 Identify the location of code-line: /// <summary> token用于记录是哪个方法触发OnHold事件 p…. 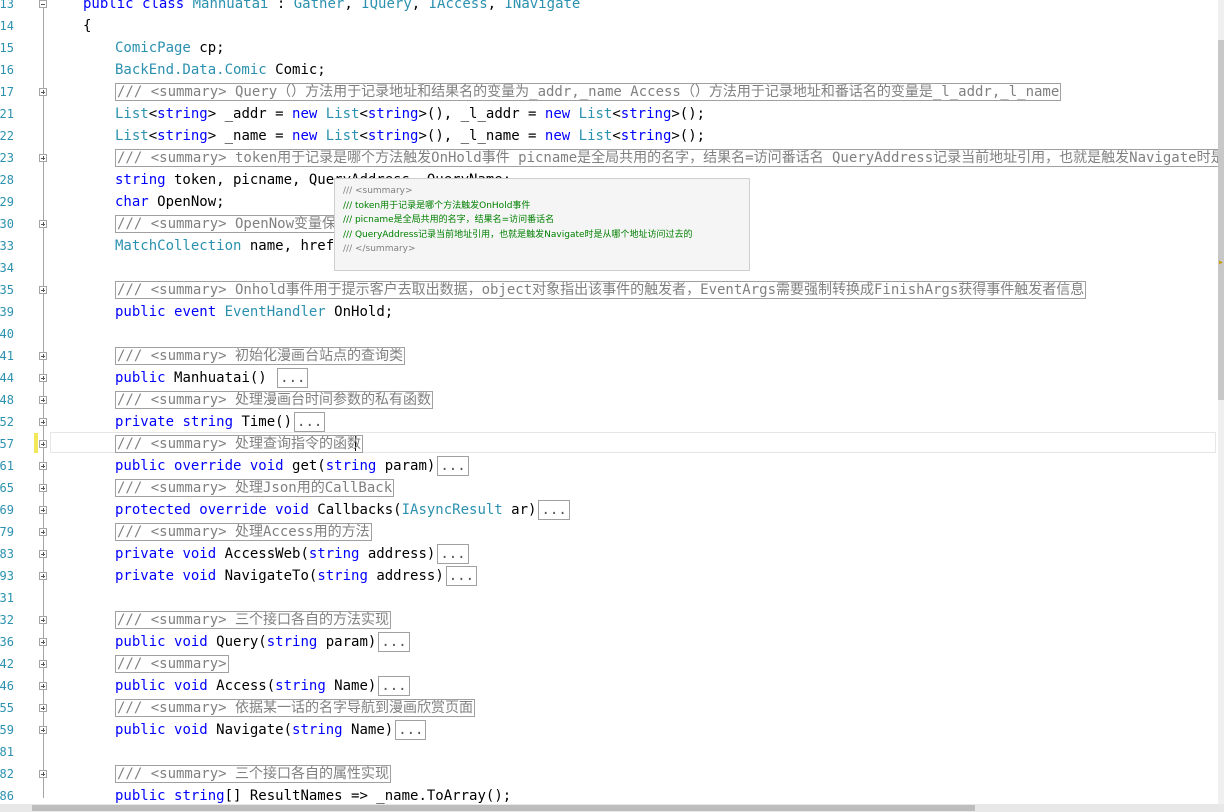
(666, 158).